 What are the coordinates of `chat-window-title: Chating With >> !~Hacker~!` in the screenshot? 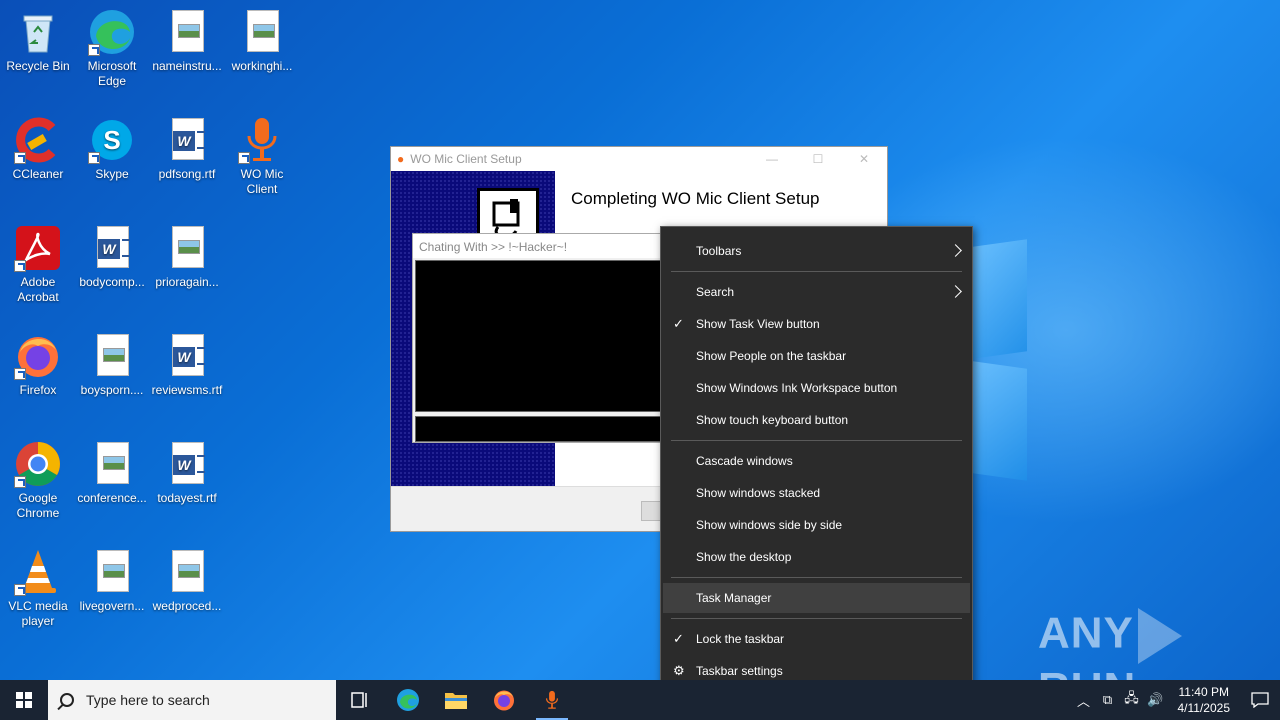 It's located at (538, 246).